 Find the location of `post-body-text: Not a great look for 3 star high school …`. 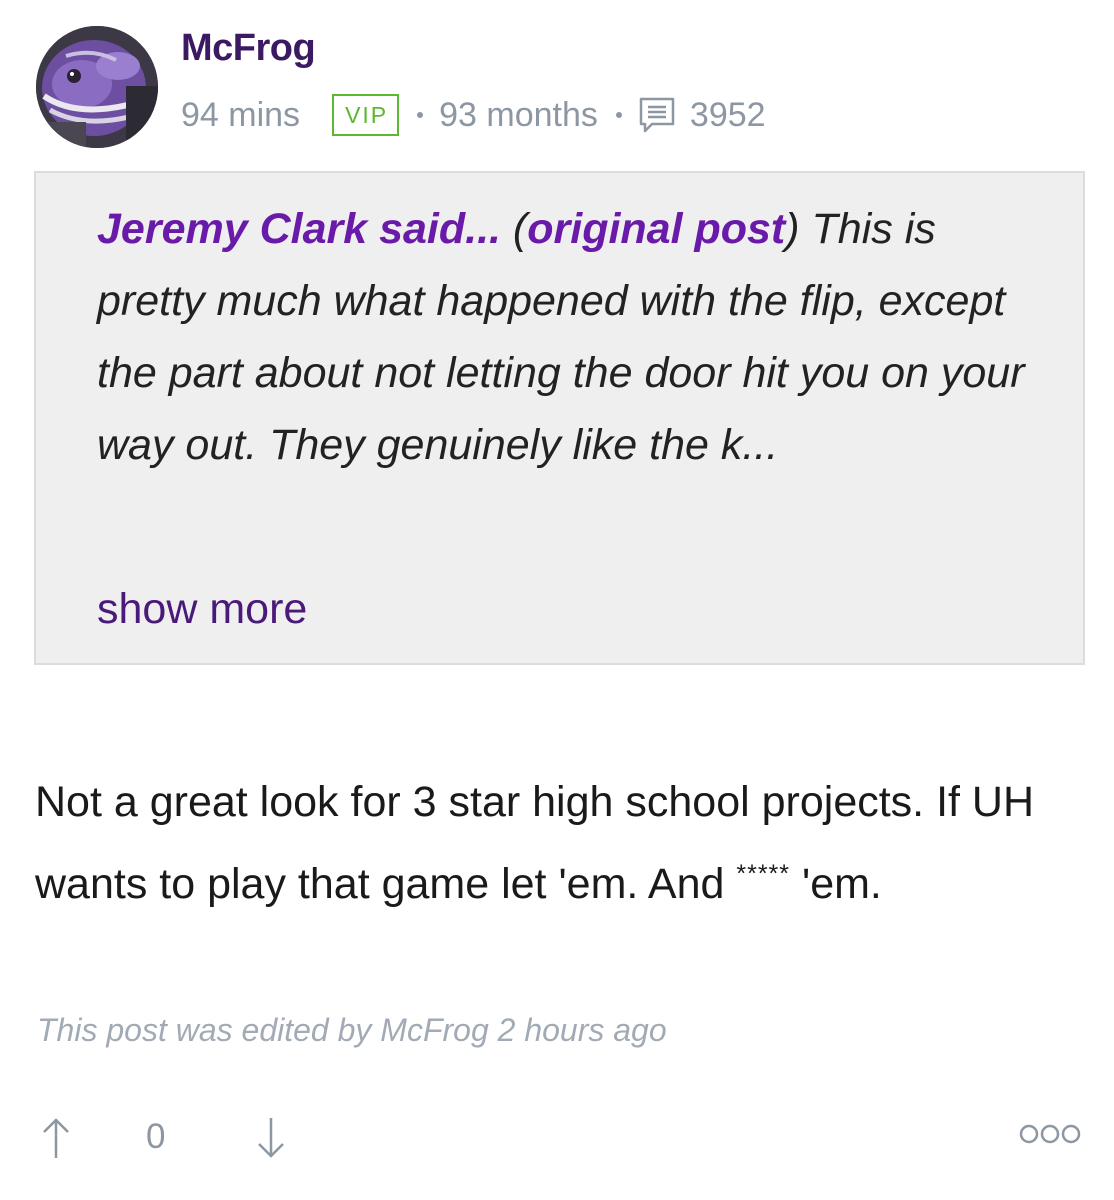

post-body-text: Not a great look for 3 star high school … is located at coordinates (535, 843).